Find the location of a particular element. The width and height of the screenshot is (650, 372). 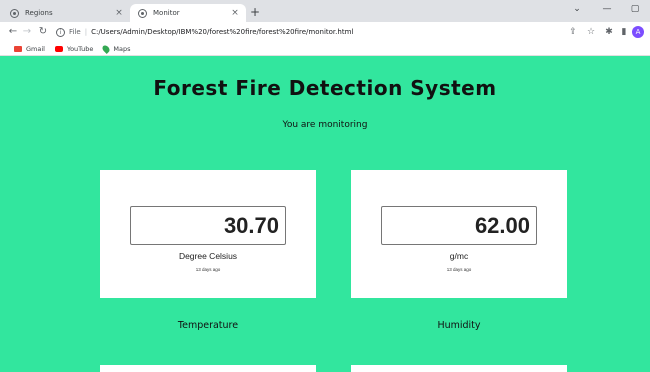

profile-avatar: A is located at coordinates (638, 32).